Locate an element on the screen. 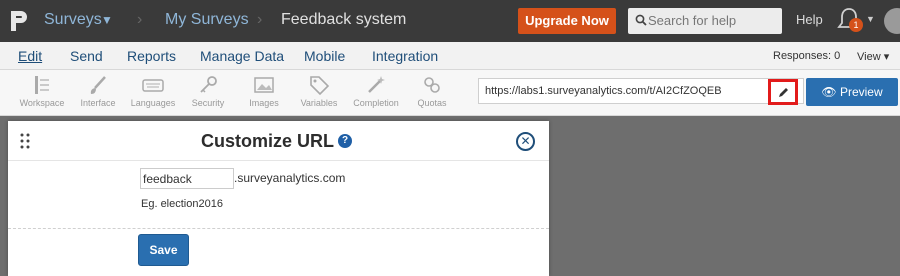  menu-manage-data: Manage Data is located at coordinates (242, 56).